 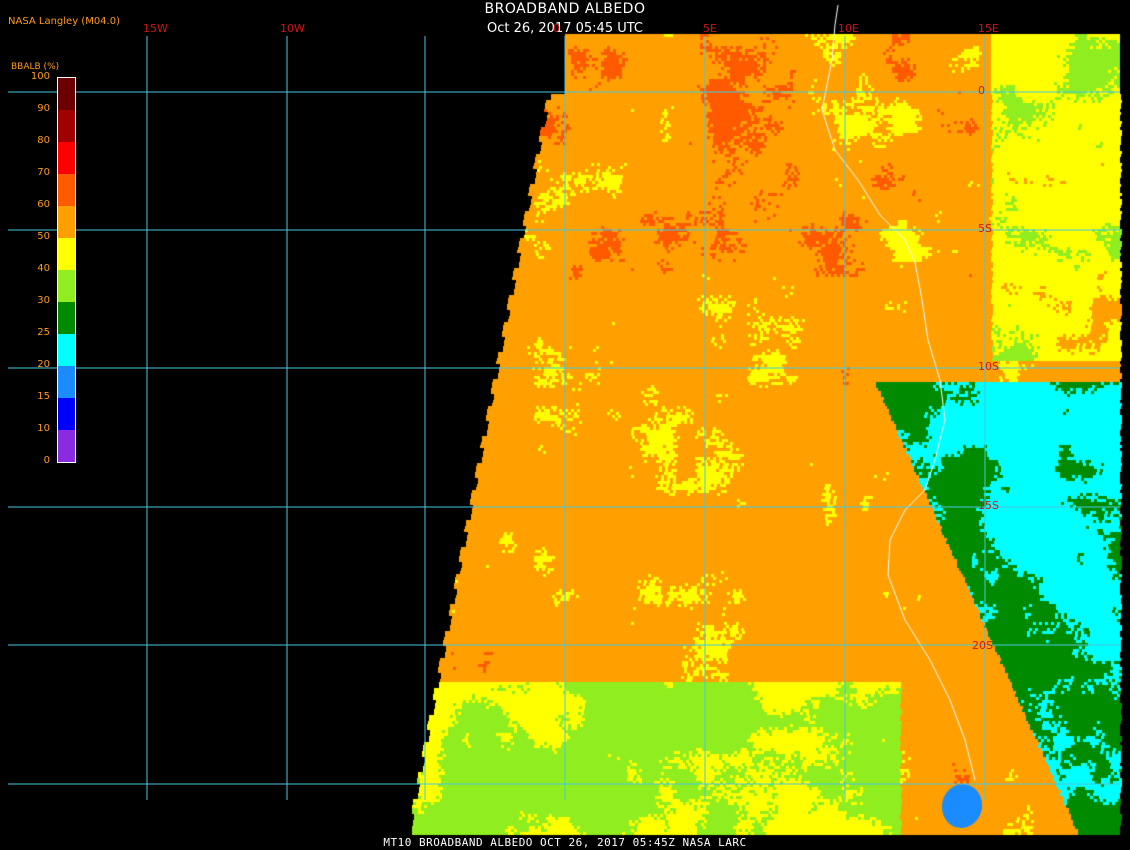 What do you see at coordinates (988, 28) in the screenshot?
I see `longitude-label: 15E` at bounding box center [988, 28].